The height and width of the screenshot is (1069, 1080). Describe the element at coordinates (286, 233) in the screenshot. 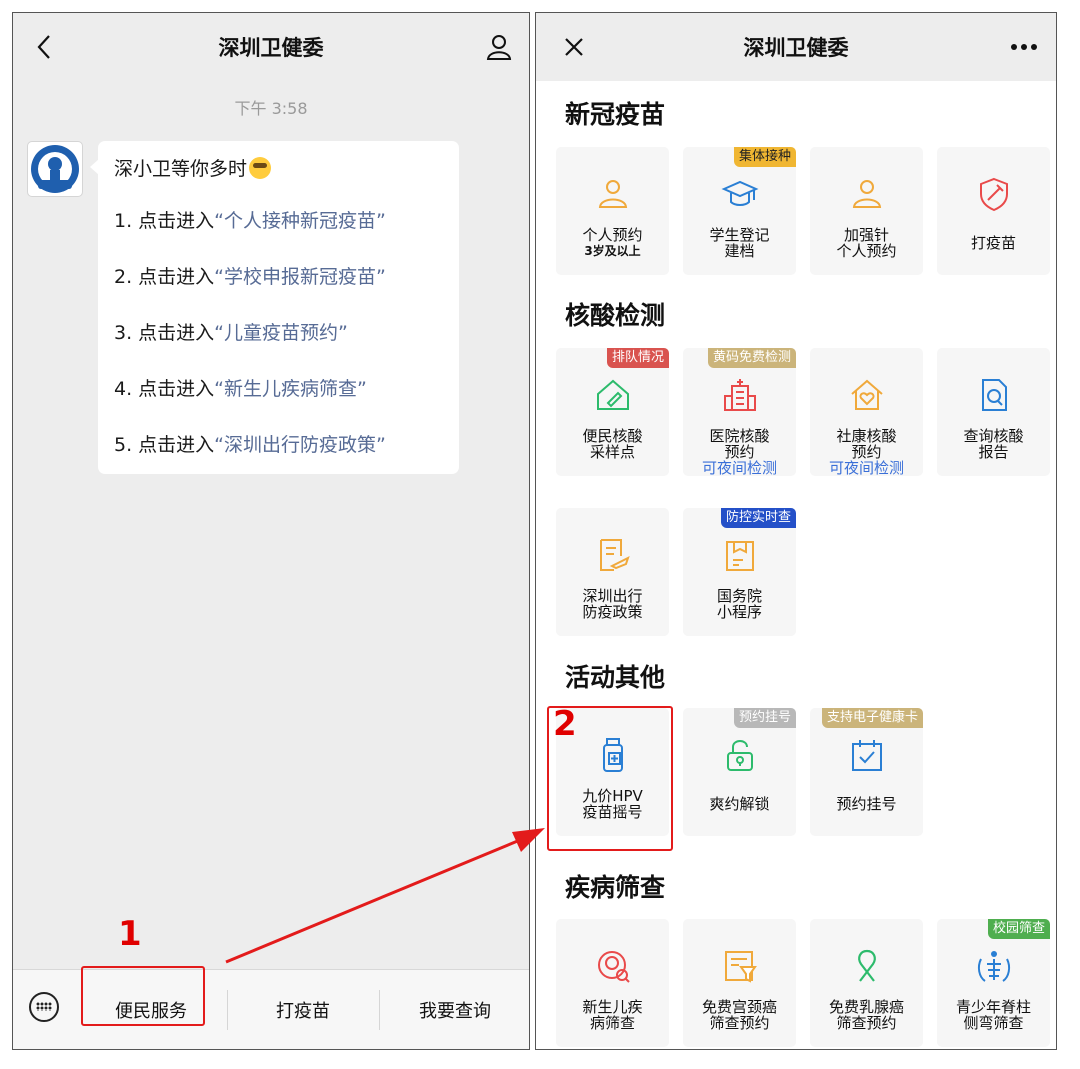

I see `menu-link-line: 1. 点击进入“个人接种新冠疫苗”` at that location.